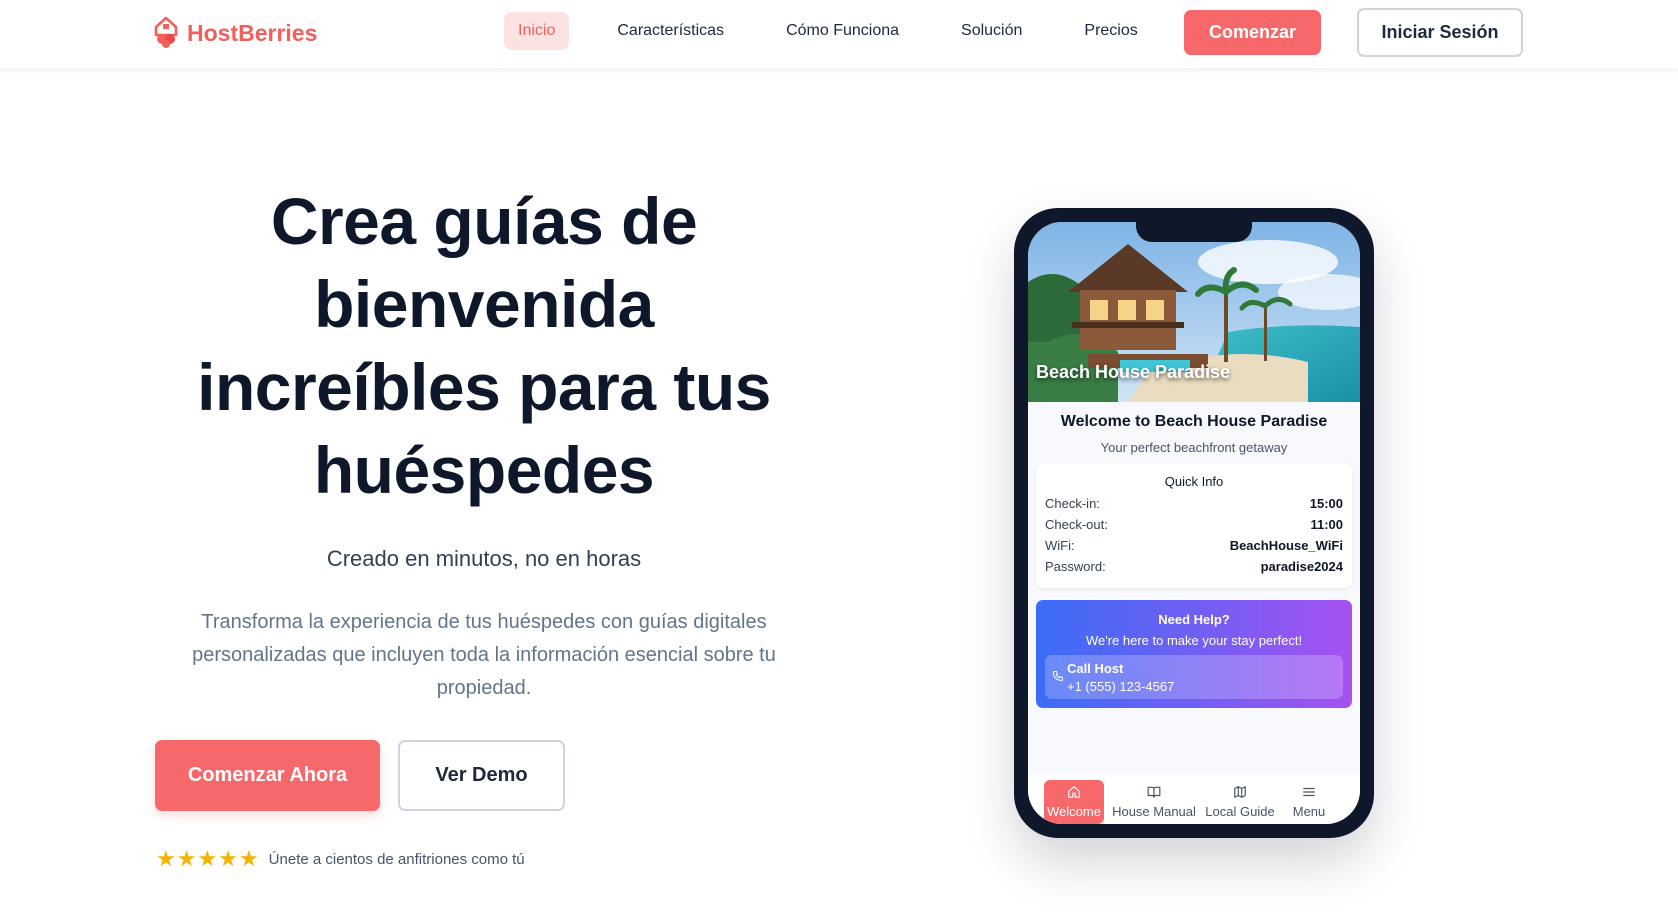  What do you see at coordinates (1110, 31) in the screenshot?
I see `nav-link-precios: Precios` at bounding box center [1110, 31].